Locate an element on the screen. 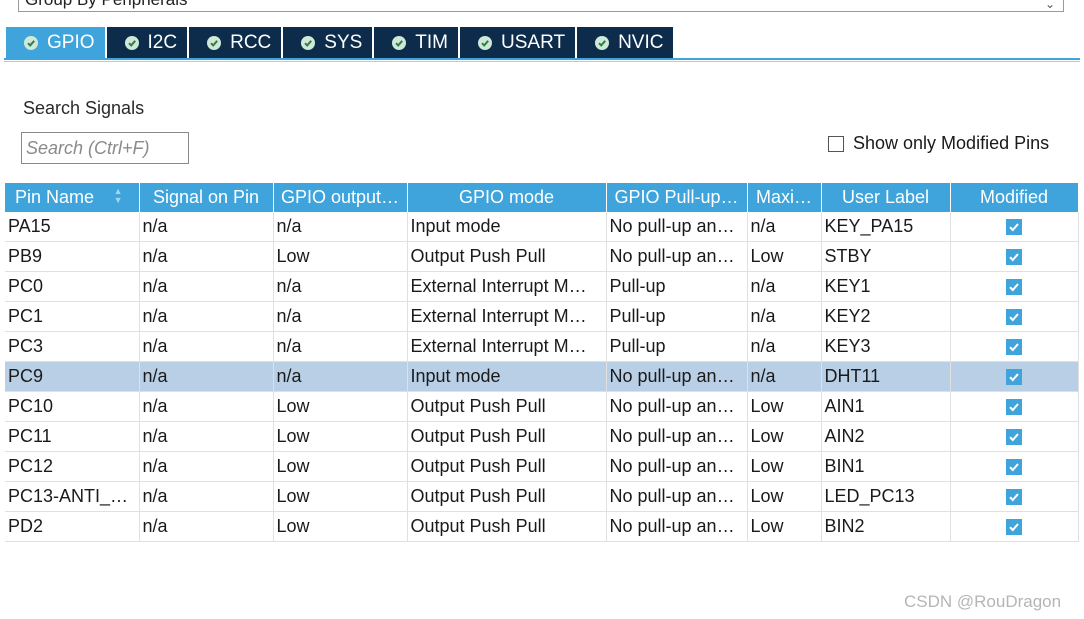 This screenshot has height=619, width=1084. tab-rcc: RCC is located at coordinates (235, 42).